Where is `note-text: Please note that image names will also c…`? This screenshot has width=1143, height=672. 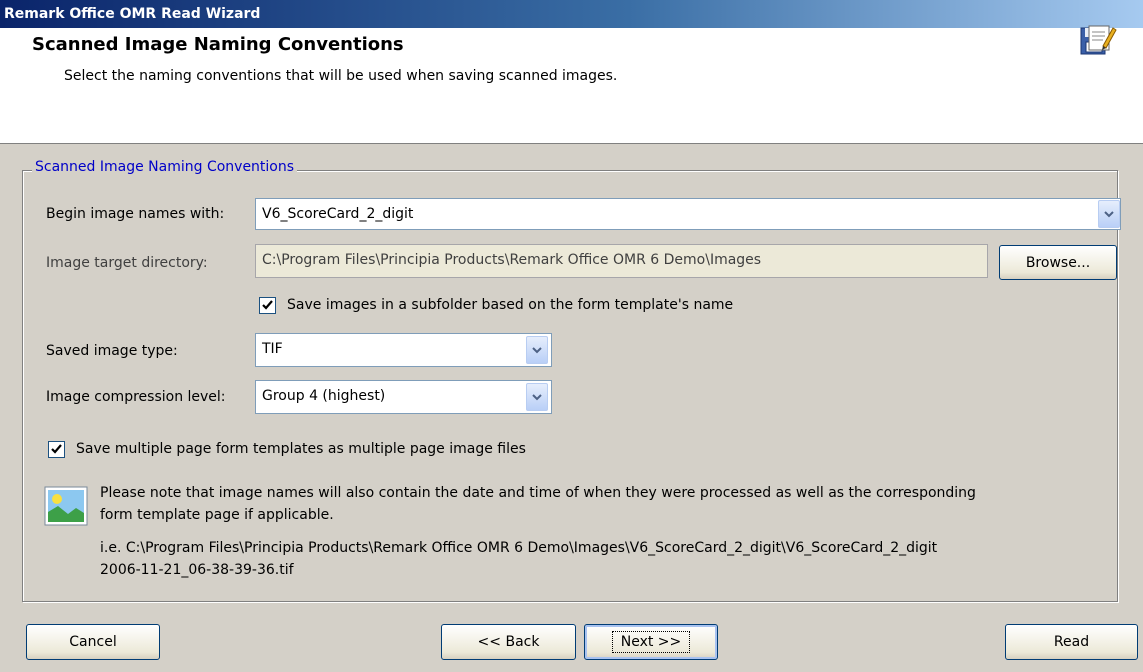
note-text: Please note that image names will also c… is located at coordinates (538, 493).